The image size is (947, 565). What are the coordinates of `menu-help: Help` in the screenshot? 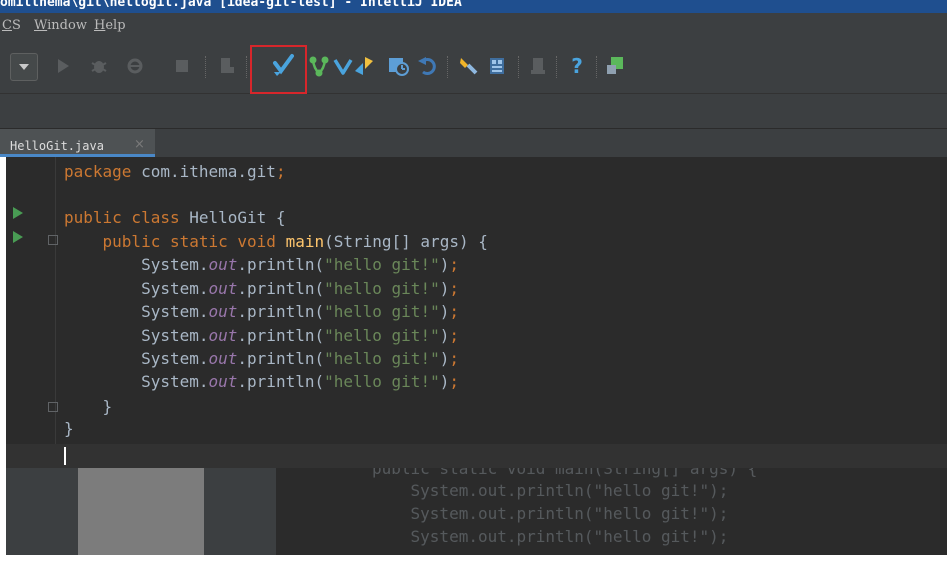 It's located at (110, 25).